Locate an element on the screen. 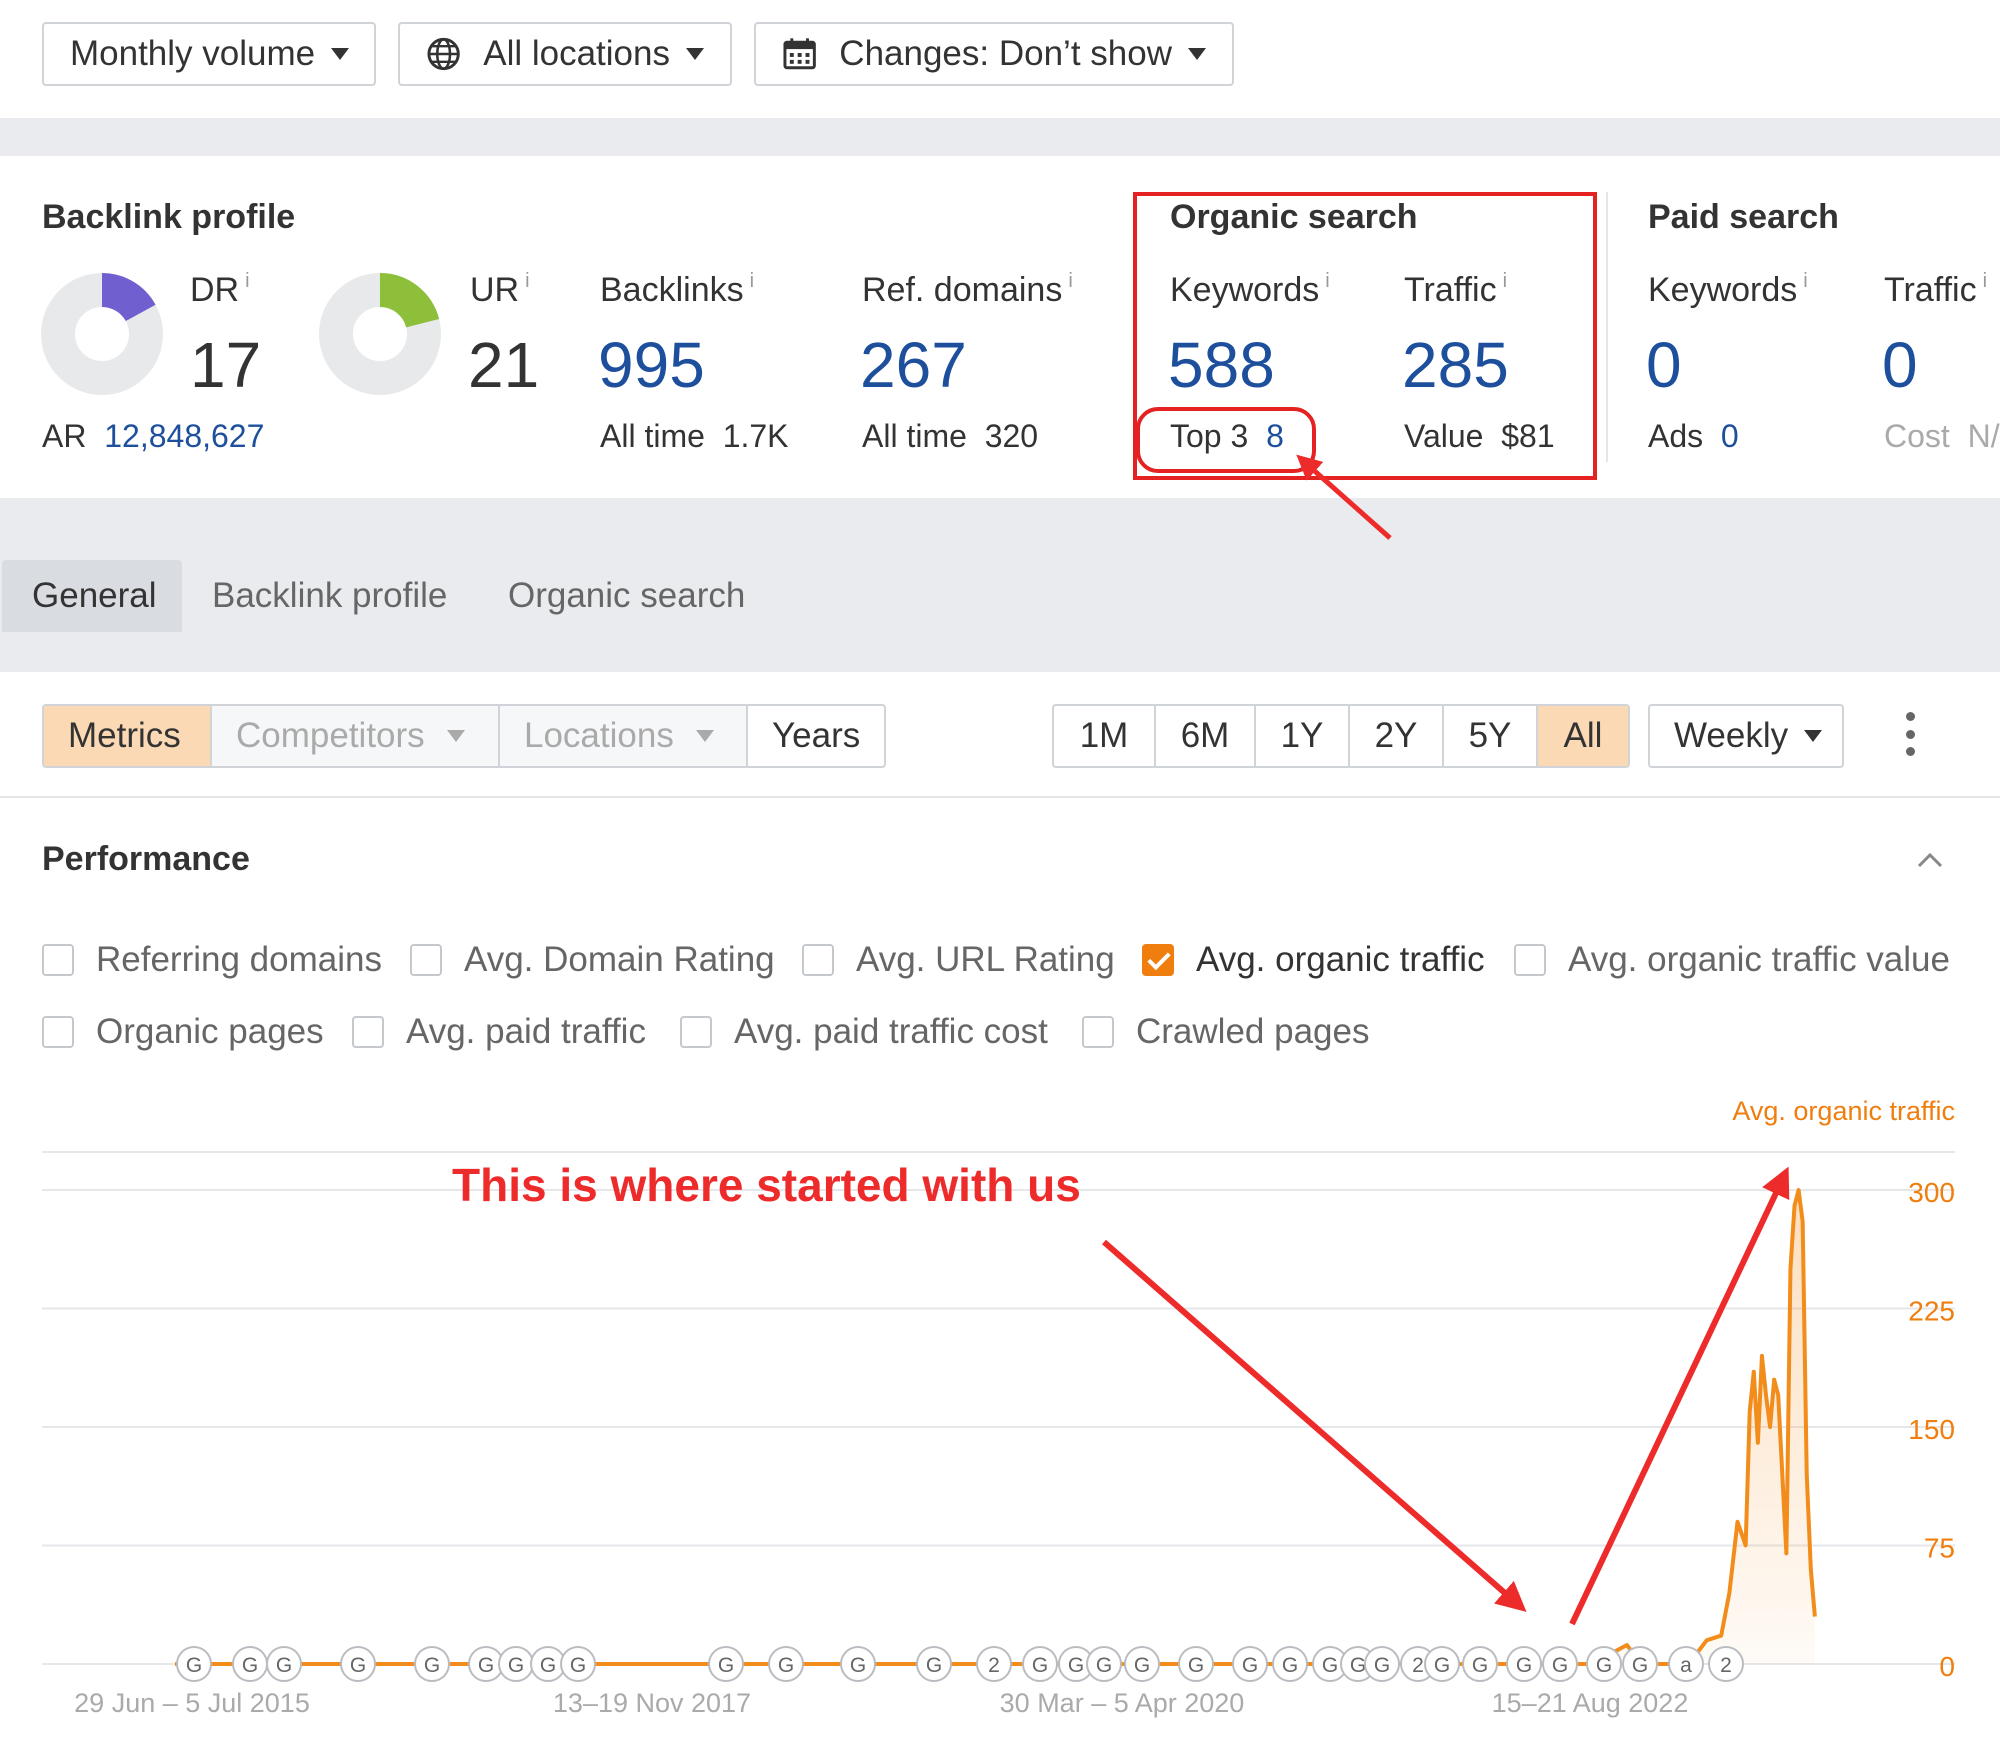 Image resolution: width=2000 pixels, height=1747 pixels. locations-dropdown: Locations is located at coordinates (624, 736).